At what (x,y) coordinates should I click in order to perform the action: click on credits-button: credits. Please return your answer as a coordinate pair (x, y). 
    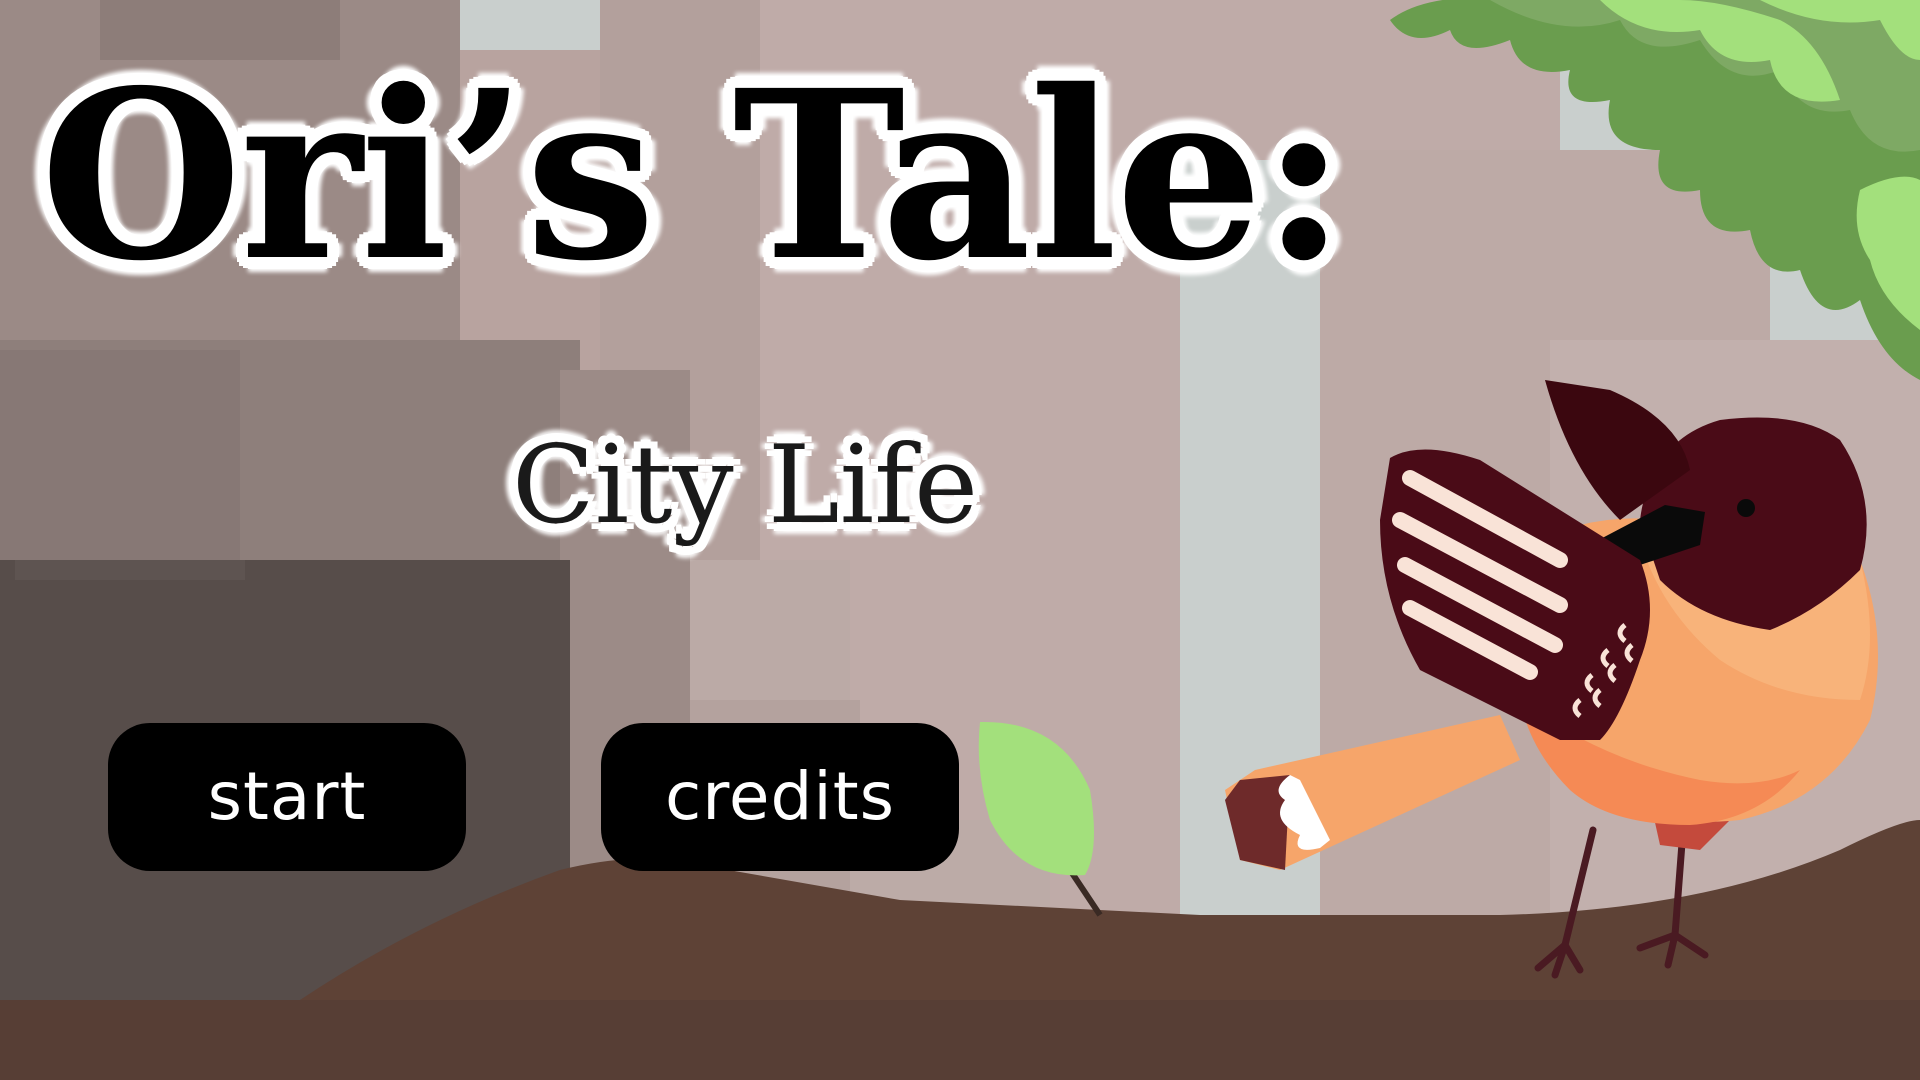
    Looking at the image, I should click on (780, 797).